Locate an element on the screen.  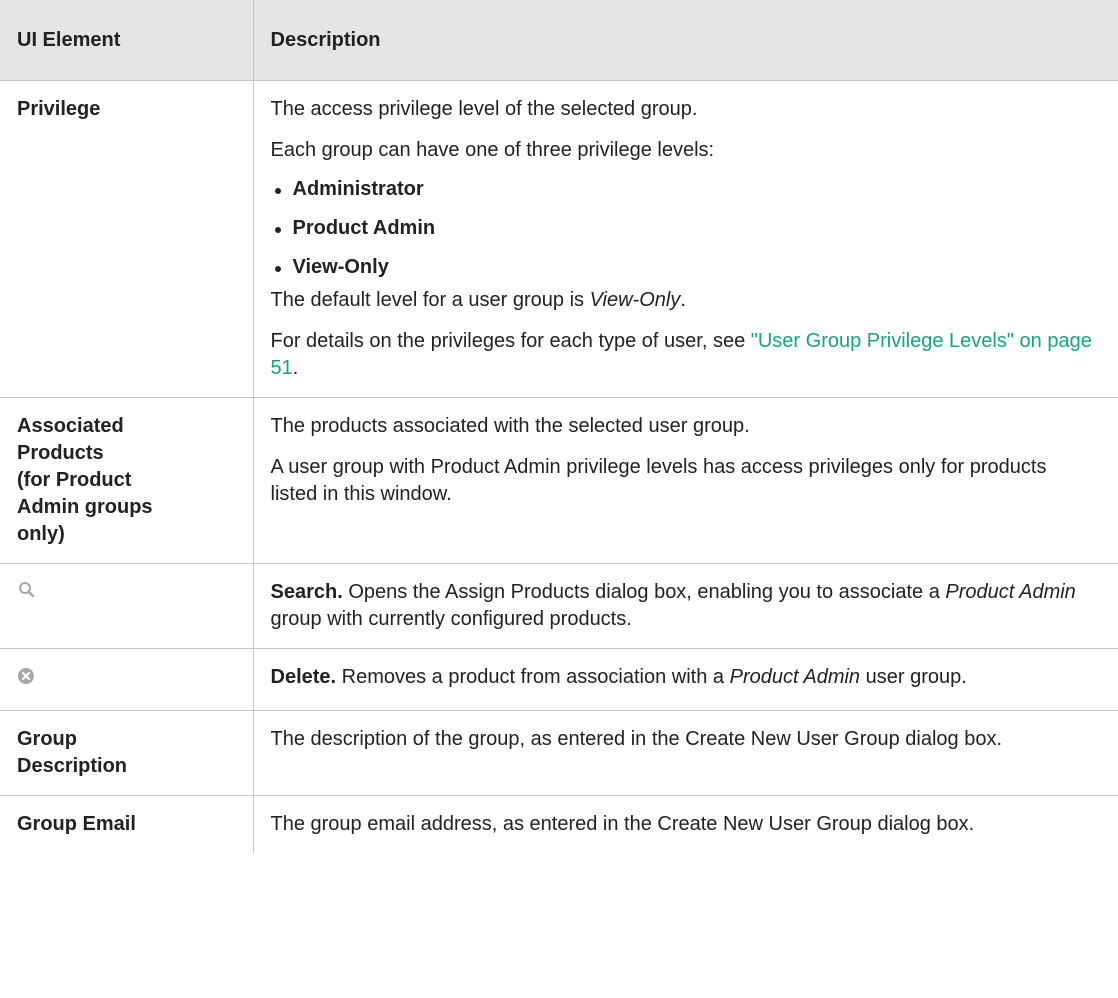
default-suffix: . is located at coordinates (683, 300).